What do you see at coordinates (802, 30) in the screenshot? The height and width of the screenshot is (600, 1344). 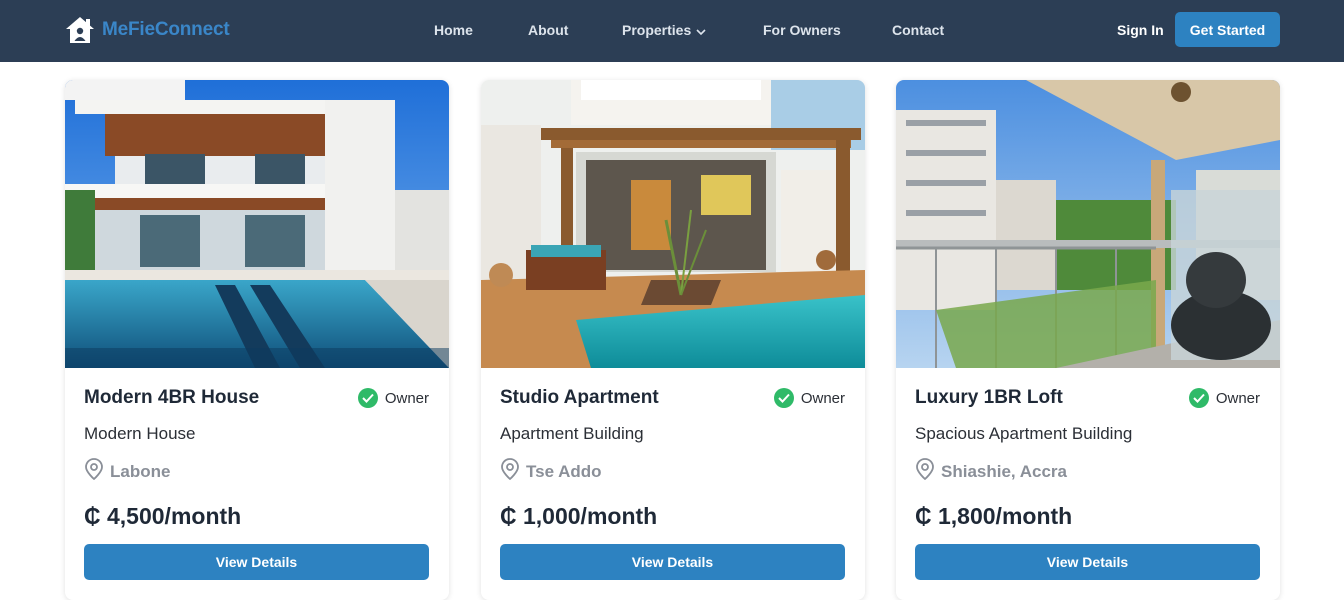 I see `nav-for-owners: For Owners` at bounding box center [802, 30].